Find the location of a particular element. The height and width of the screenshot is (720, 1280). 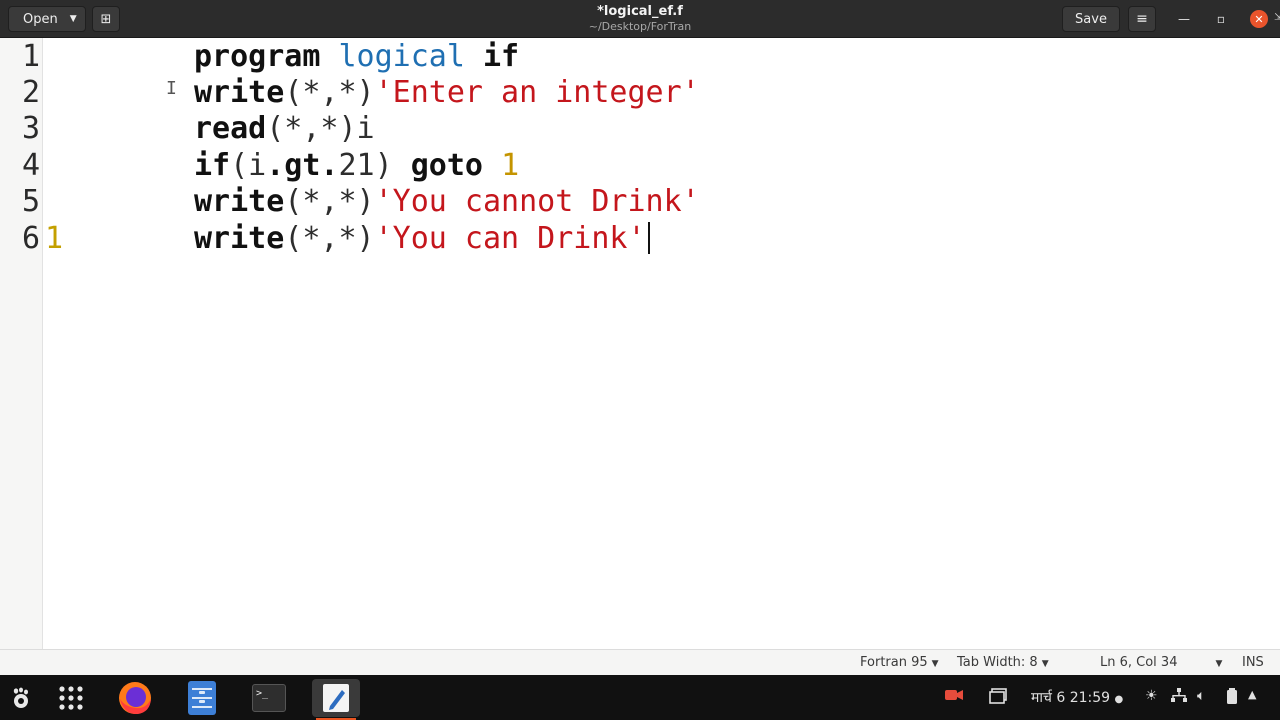

code-line-3: read(*,*)i is located at coordinates (284, 129).